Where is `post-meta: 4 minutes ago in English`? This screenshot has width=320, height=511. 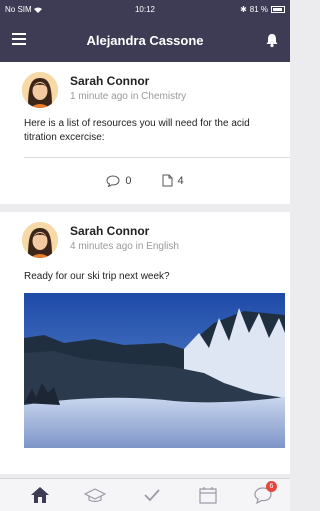
post-meta: 4 minutes ago in English is located at coordinates (124, 246).